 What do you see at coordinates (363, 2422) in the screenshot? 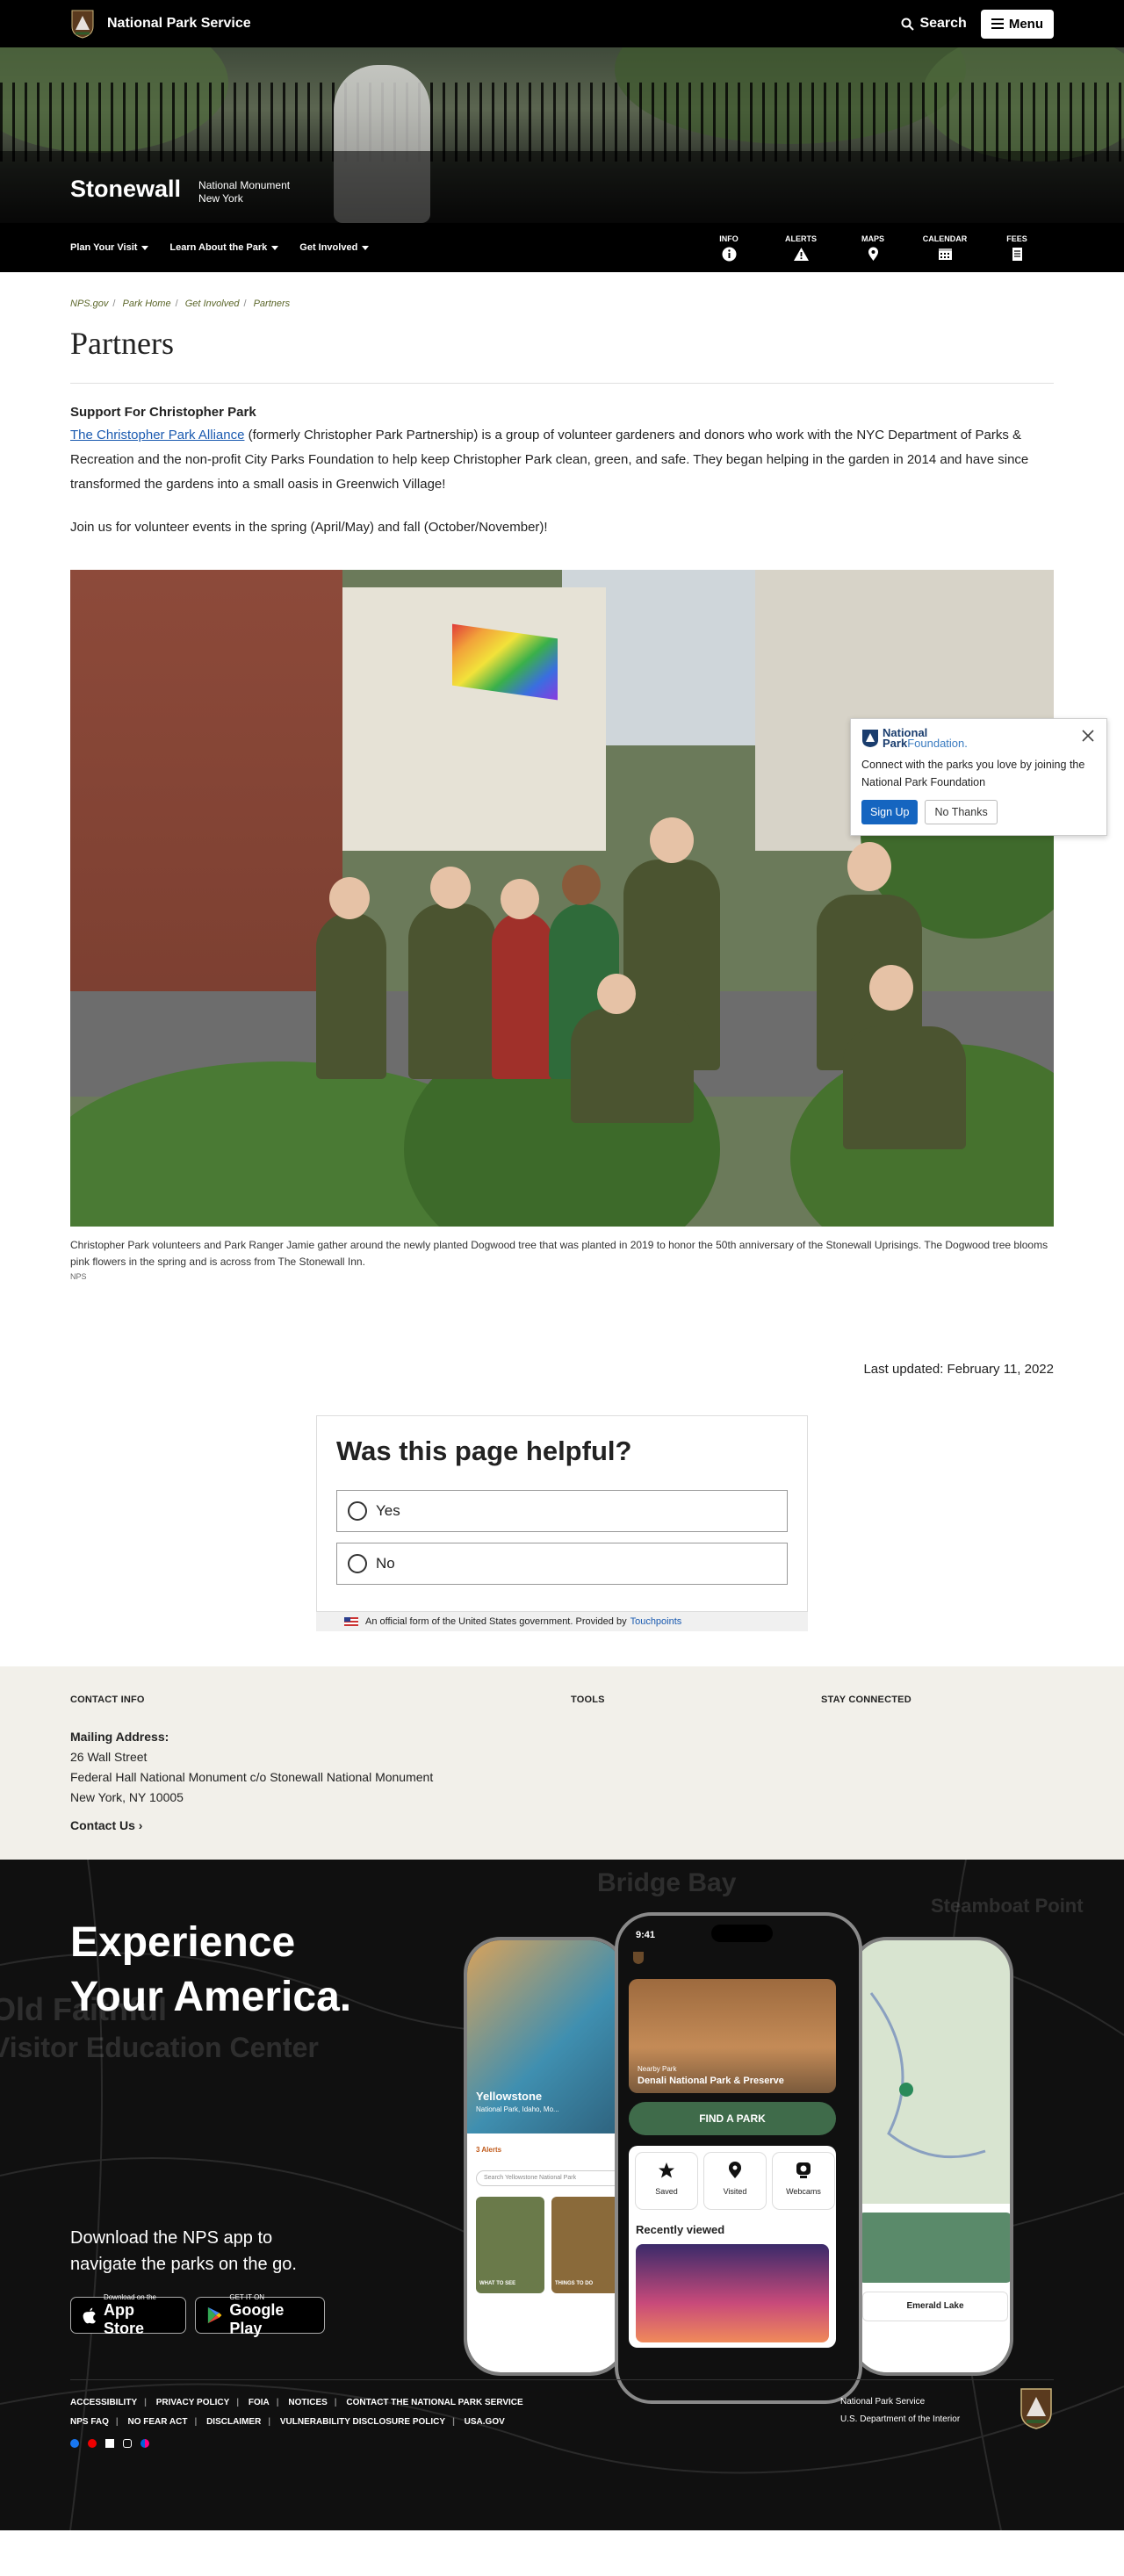
I see `footer-link-vulnerability: VULNERABILITY DISCLOSURE POLICY` at bounding box center [363, 2422].